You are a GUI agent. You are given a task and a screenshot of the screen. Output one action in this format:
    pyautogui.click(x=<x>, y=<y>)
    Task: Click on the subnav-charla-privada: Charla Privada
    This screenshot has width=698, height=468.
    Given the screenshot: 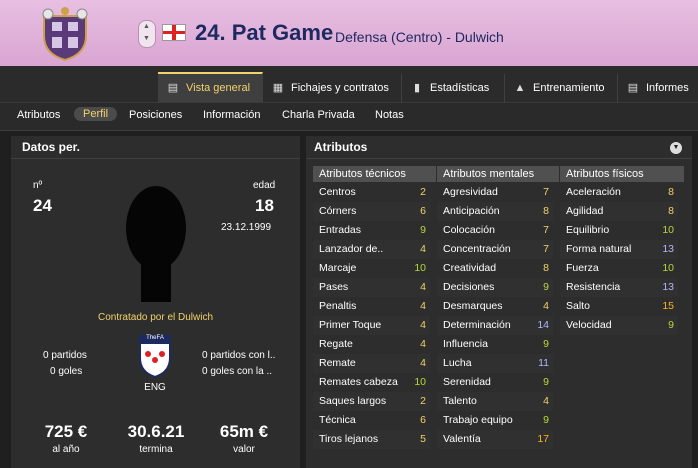 What is the action you would take?
    pyautogui.click(x=318, y=115)
    